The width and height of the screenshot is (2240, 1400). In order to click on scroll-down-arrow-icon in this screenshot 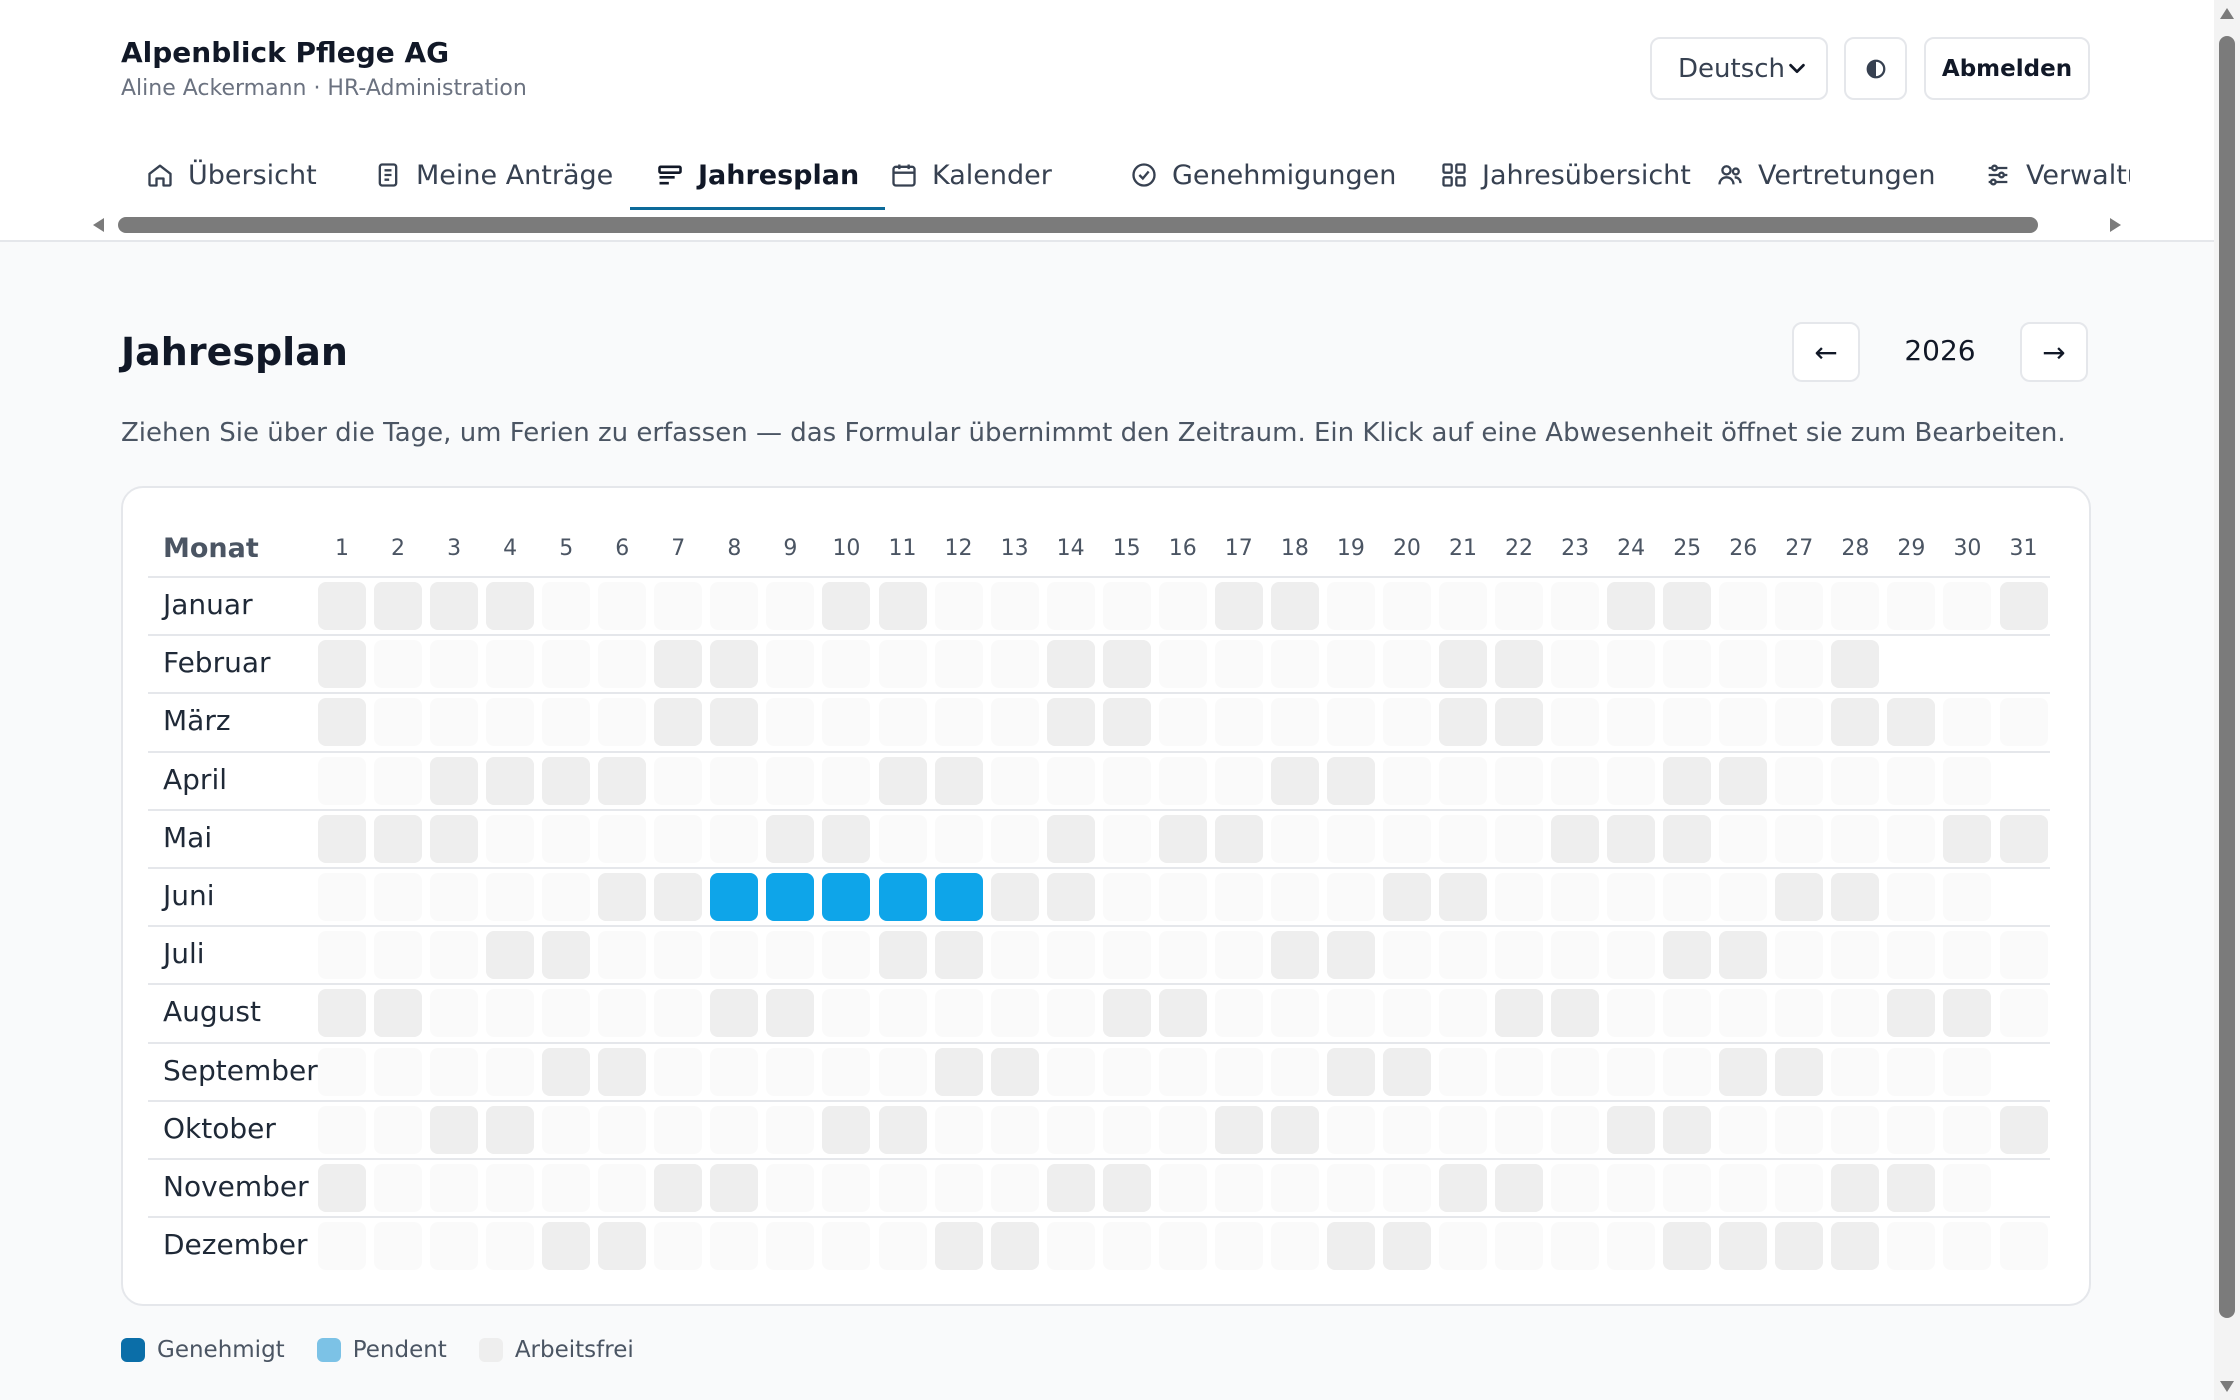, I will do `click(2227, 1386)`.